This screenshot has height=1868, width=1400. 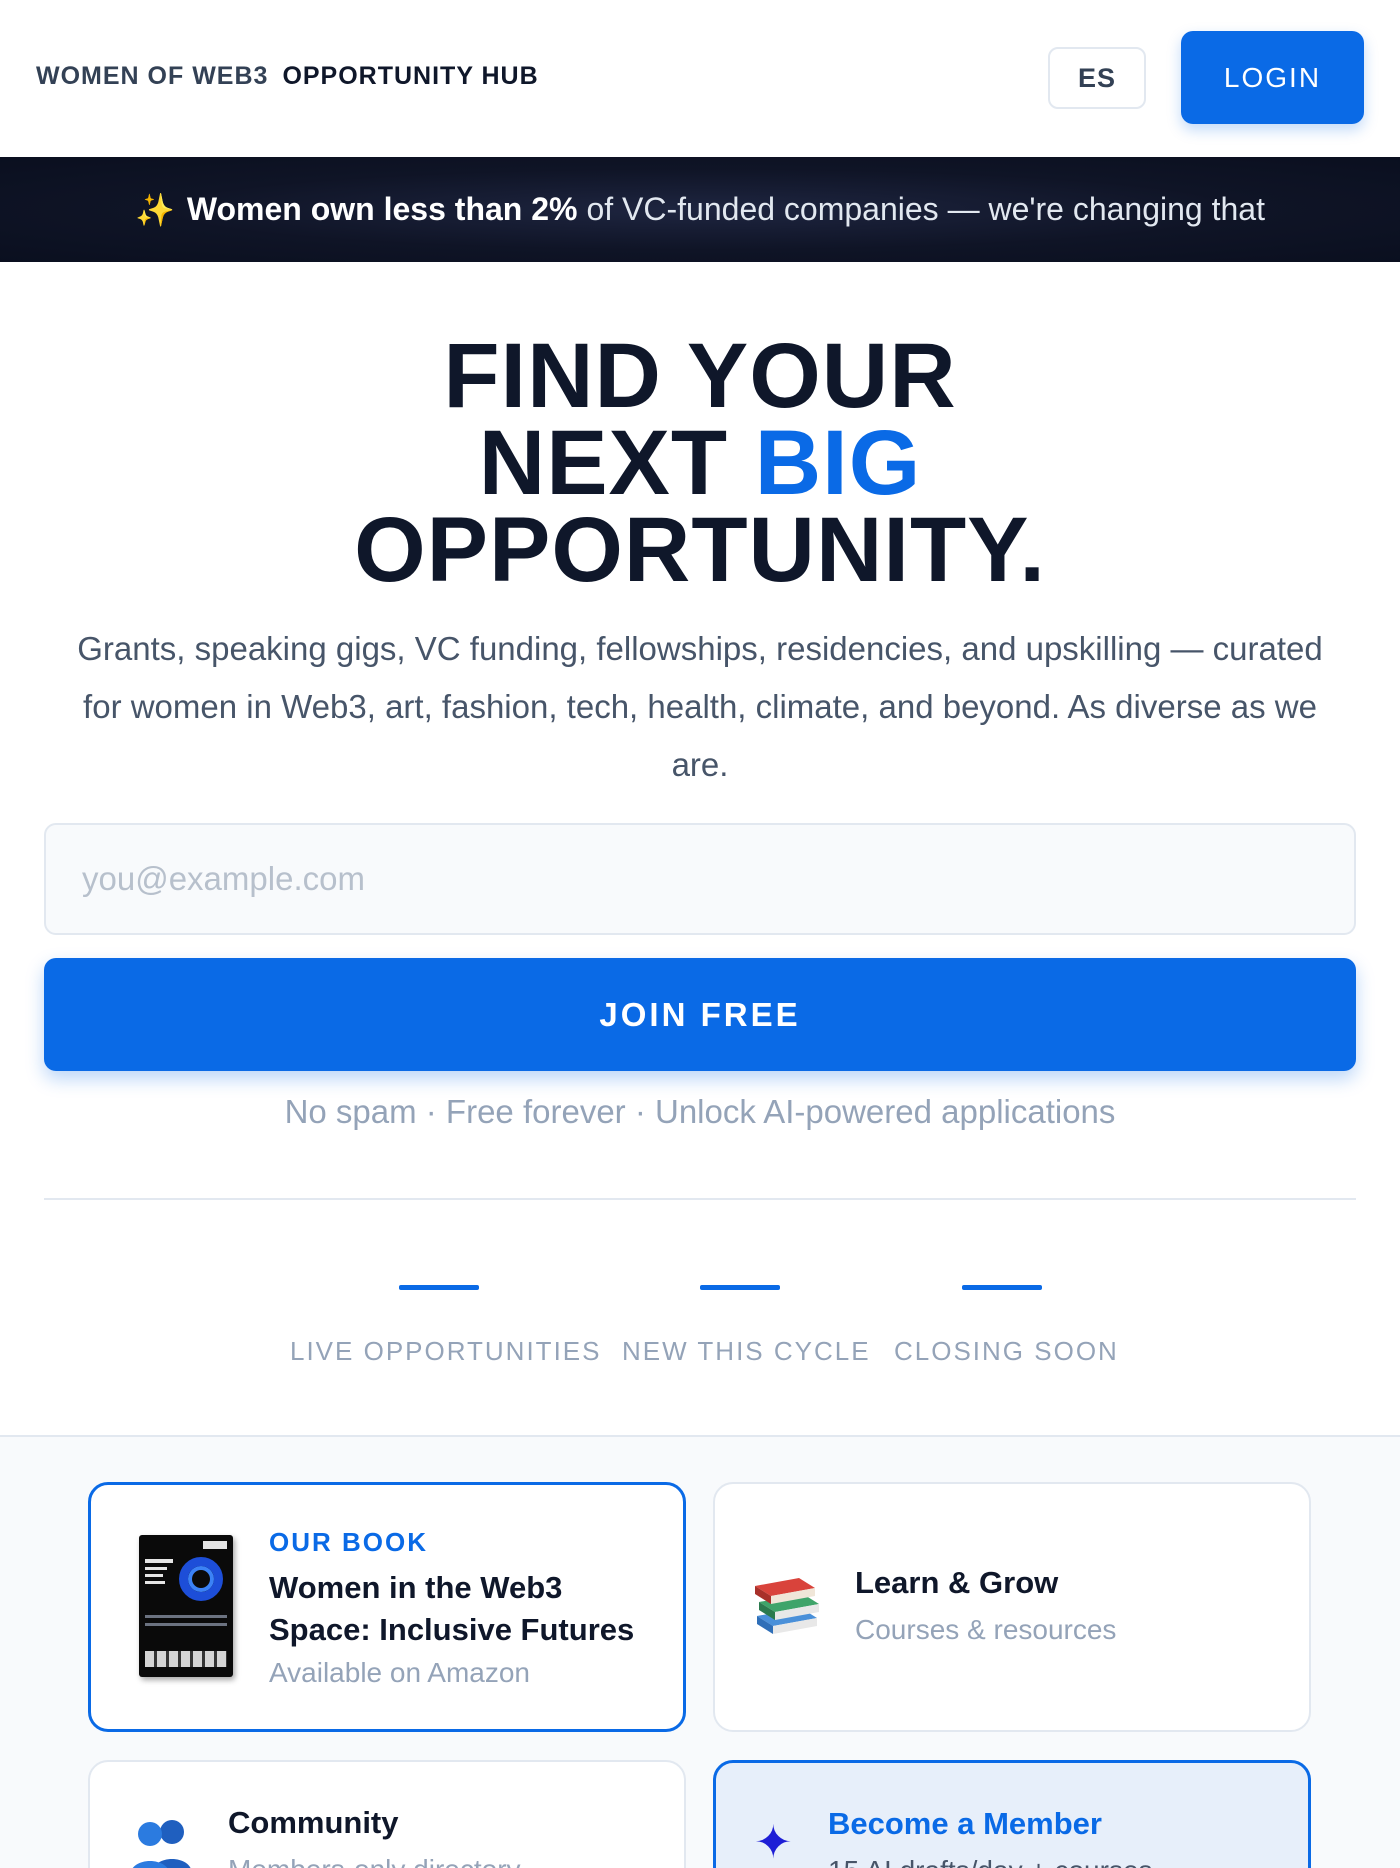 I want to click on banner-highlight: Women own less than 2%, so click(x=382, y=209).